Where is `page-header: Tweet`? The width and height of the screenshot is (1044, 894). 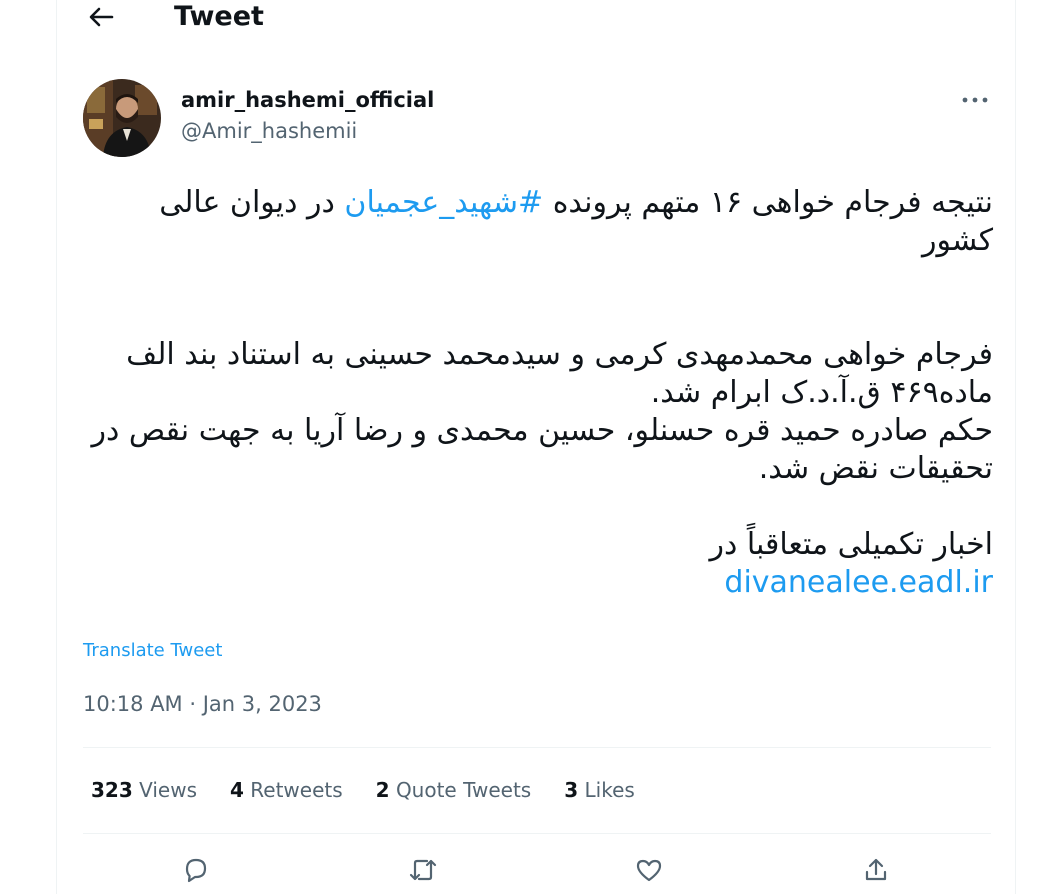 page-header: Tweet is located at coordinates (536, 19).